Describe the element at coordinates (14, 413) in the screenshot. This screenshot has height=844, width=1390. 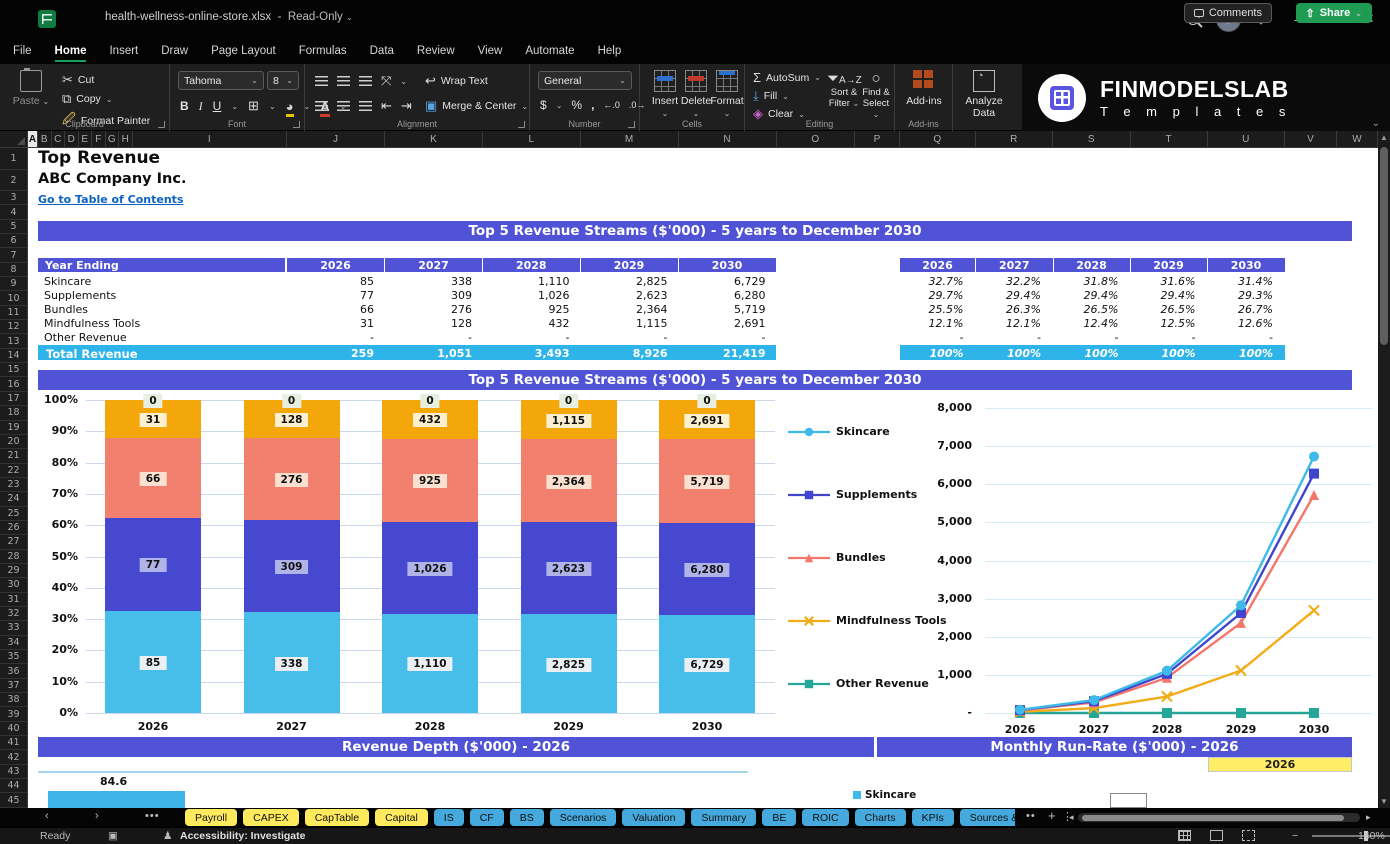
I see `row-header-18: 18` at that location.